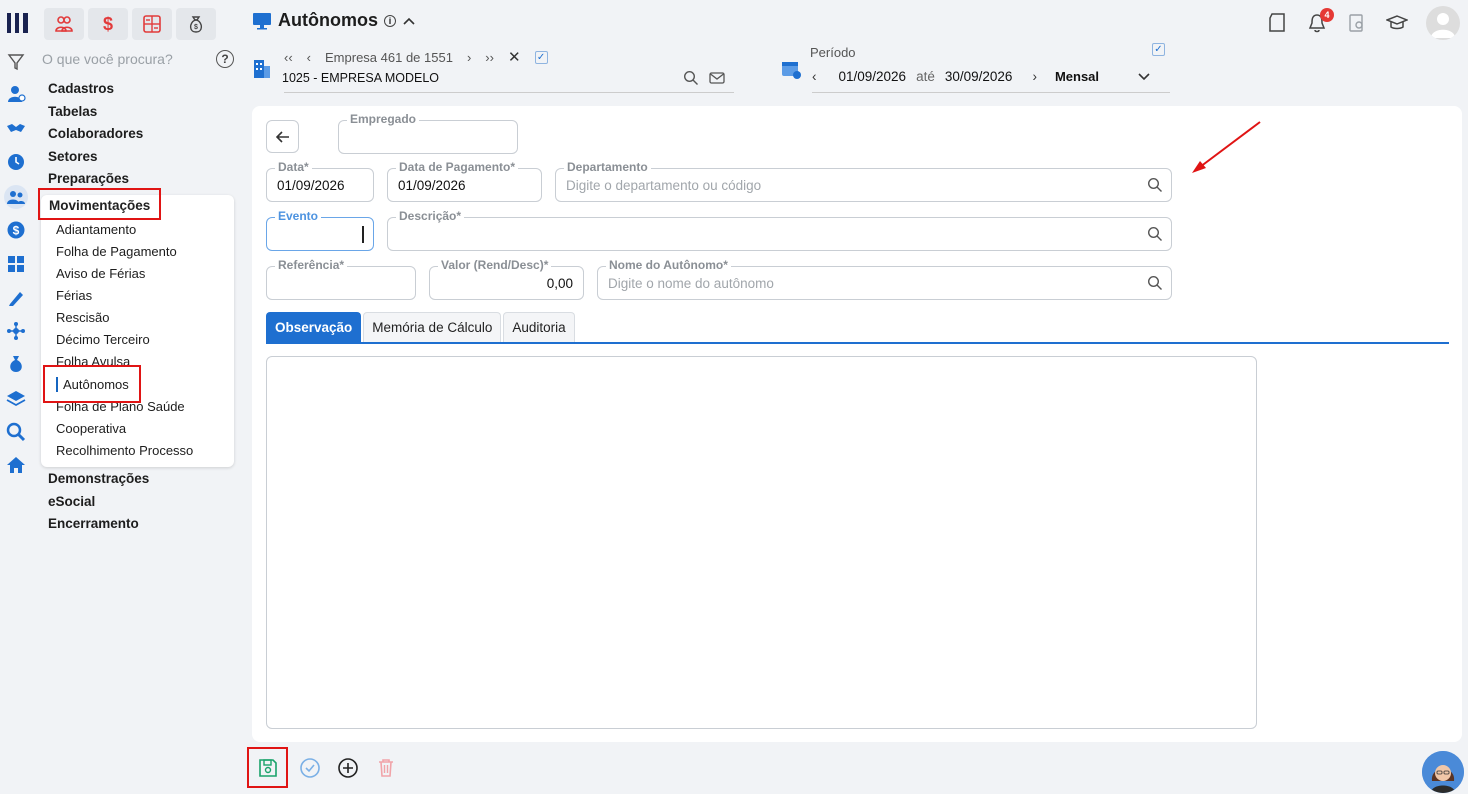 This screenshot has height=794, width=1468. What do you see at coordinates (108, 24) in the screenshot?
I see `dollar-icon: $` at bounding box center [108, 24].